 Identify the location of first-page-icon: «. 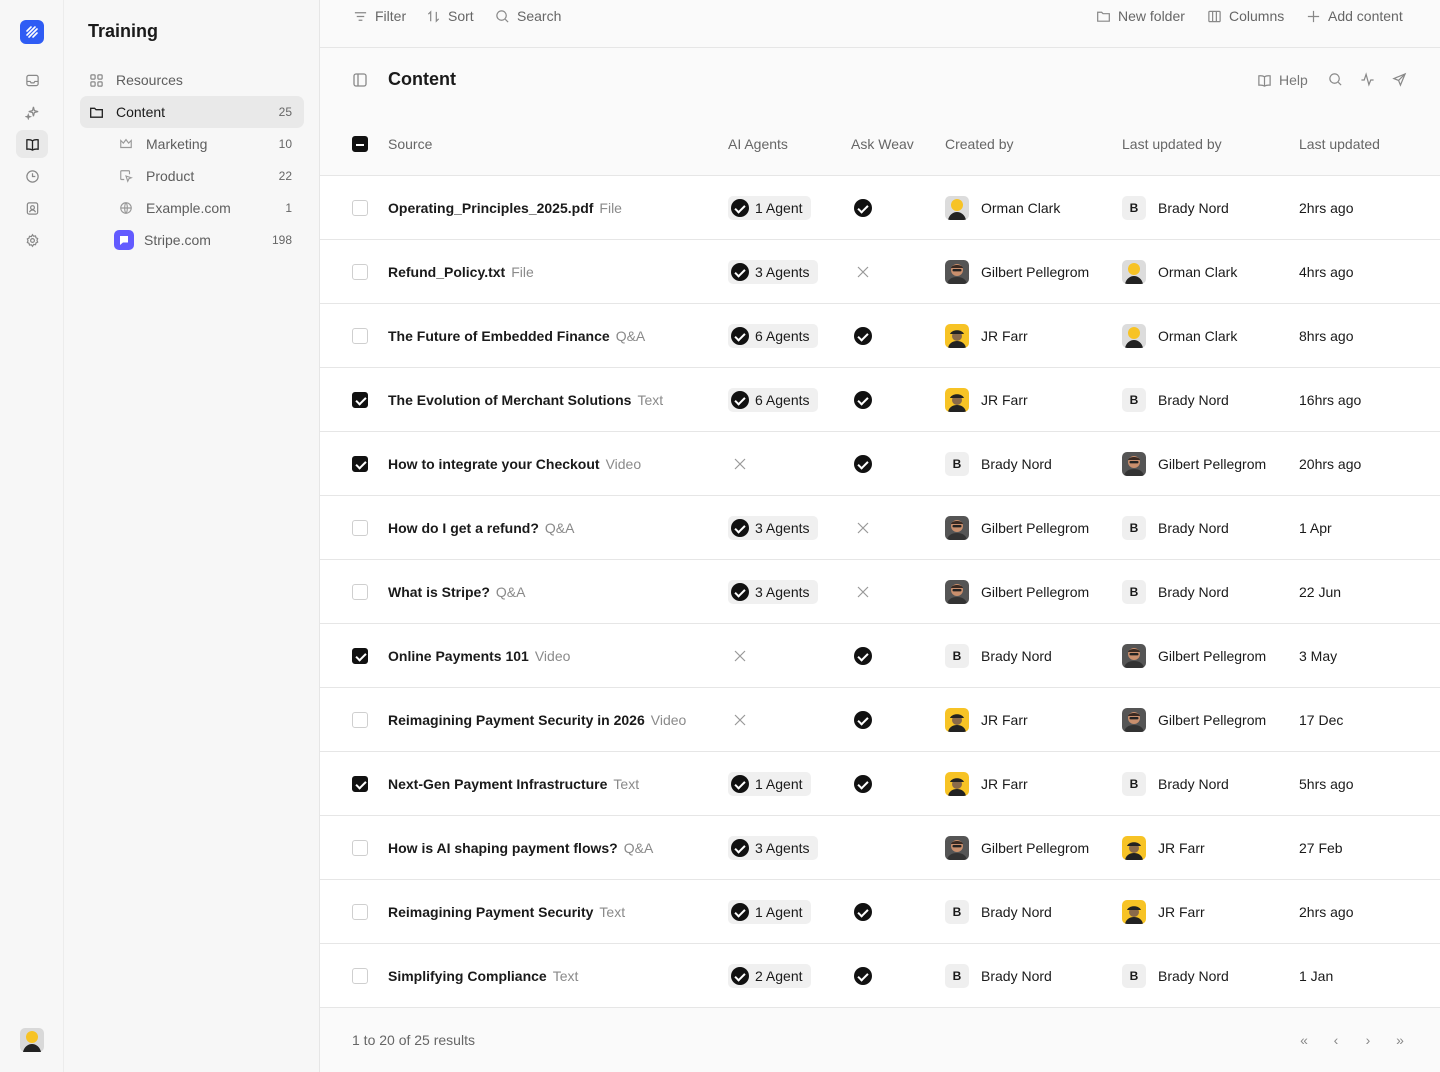
(1304, 1040).